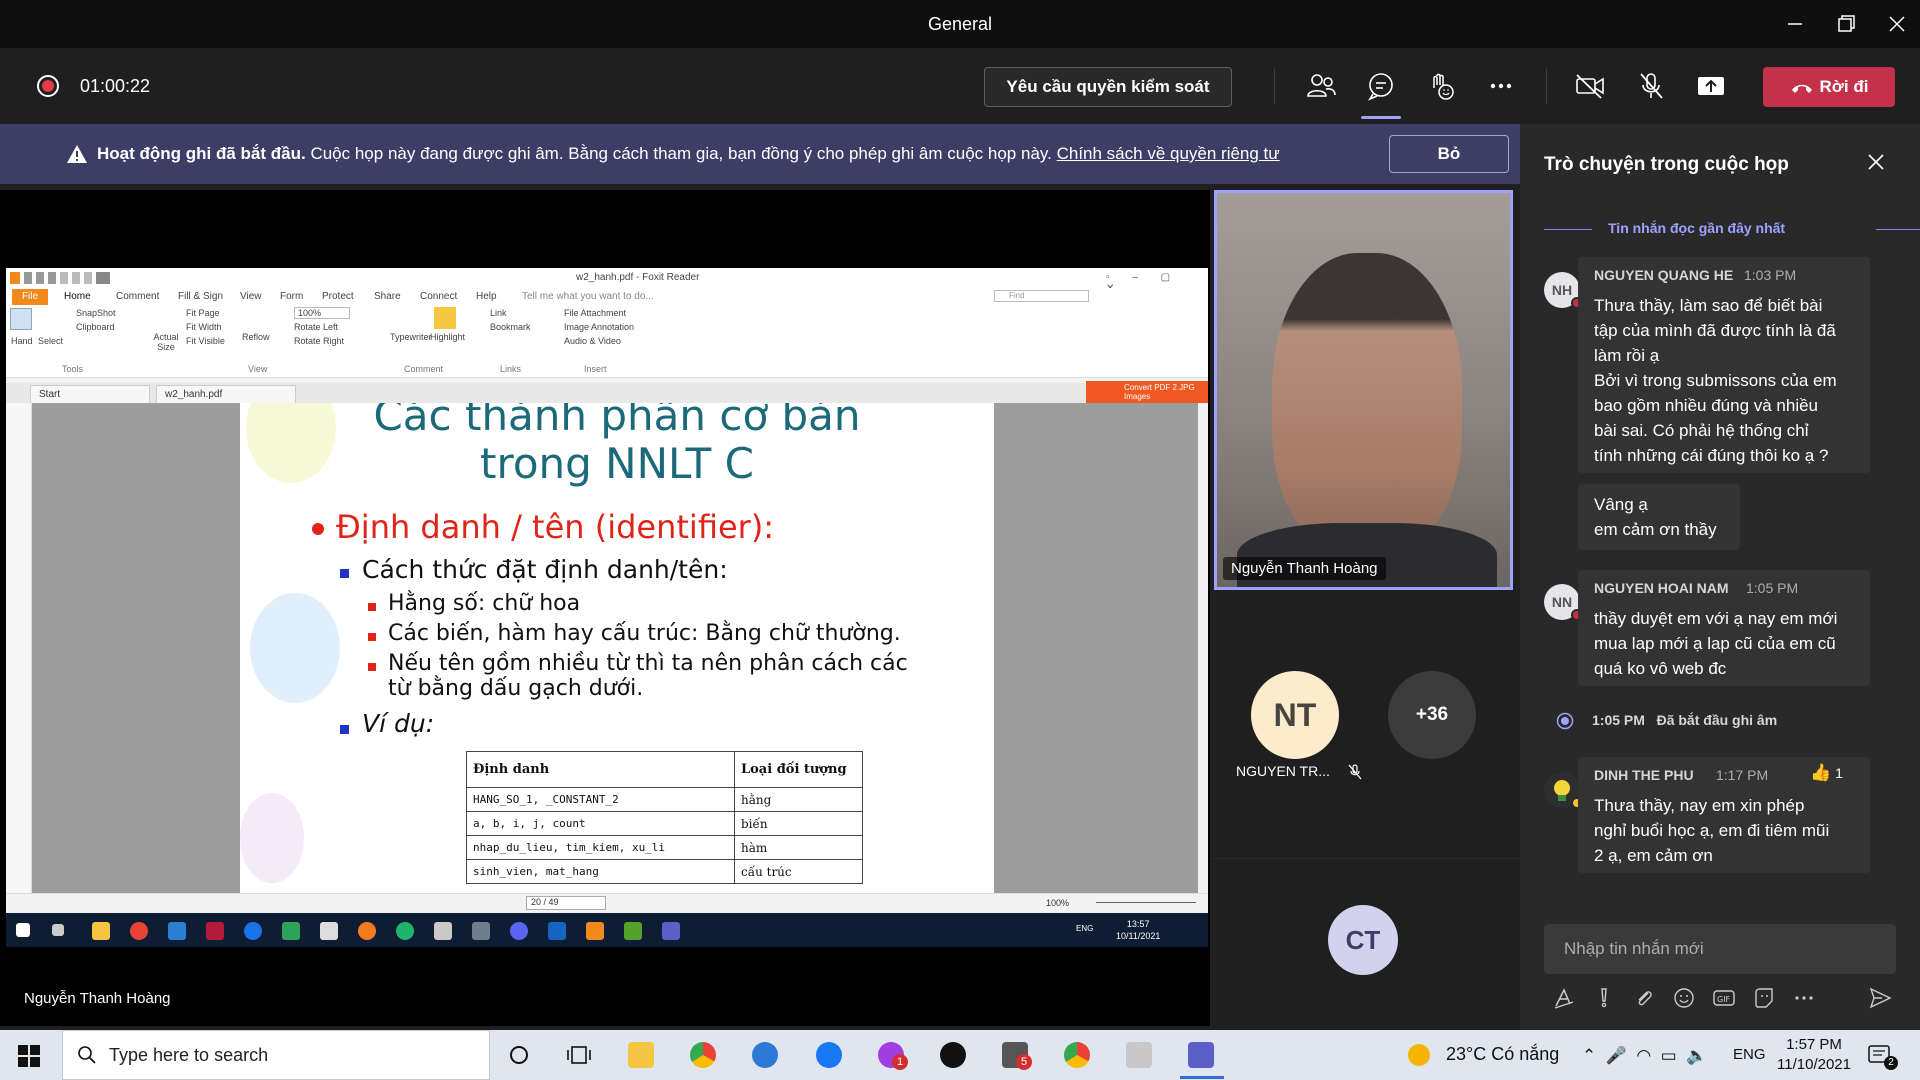 This screenshot has height=1080, width=1920. I want to click on link-tool: Link, so click(498, 313).